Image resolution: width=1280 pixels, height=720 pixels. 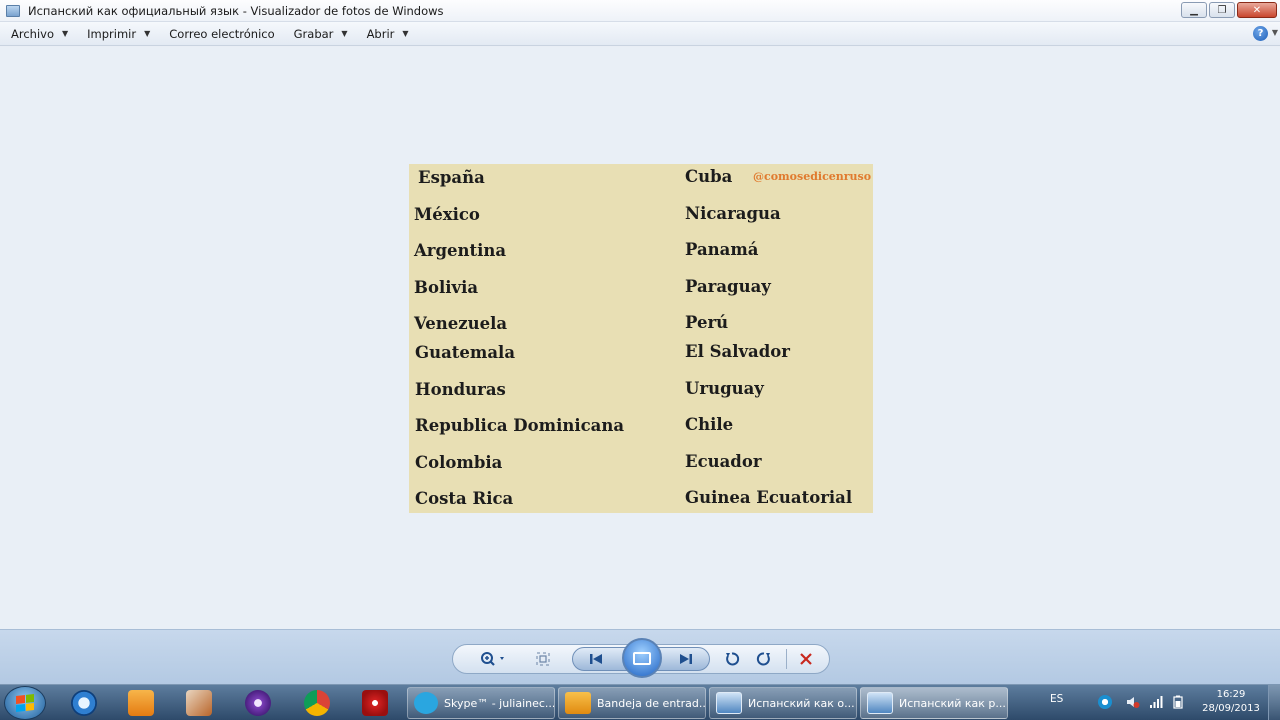 What do you see at coordinates (1133, 702) in the screenshot?
I see `muted-speaker-icon` at bounding box center [1133, 702].